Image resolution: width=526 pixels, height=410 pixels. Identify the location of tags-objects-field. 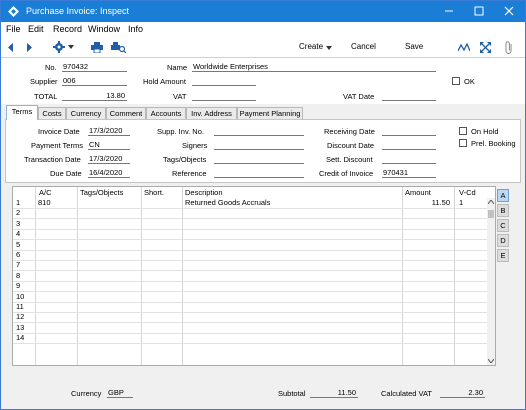
(259, 159).